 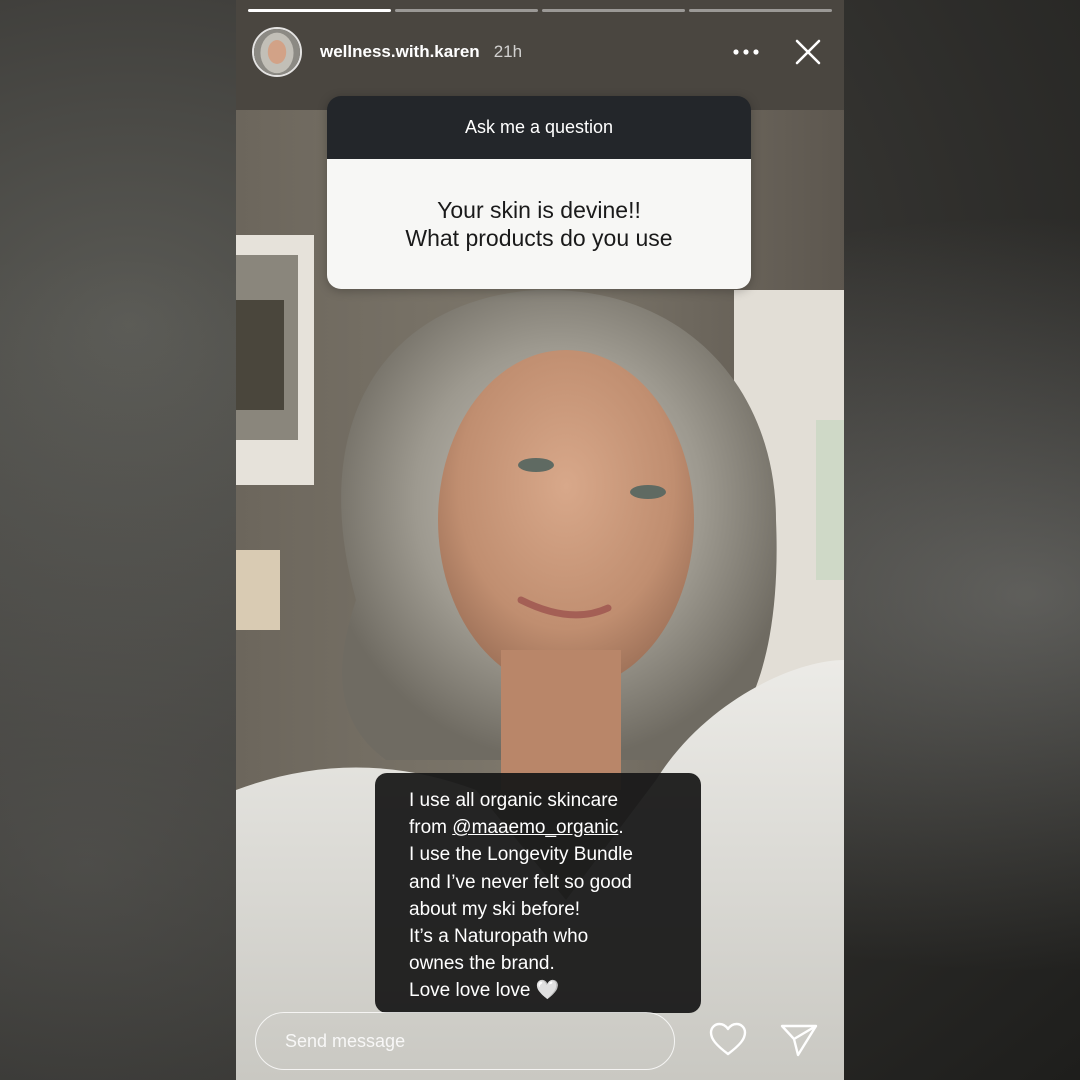 What do you see at coordinates (431, 828) in the screenshot?
I see `answer-text: from` at bounding box center [431, 828].